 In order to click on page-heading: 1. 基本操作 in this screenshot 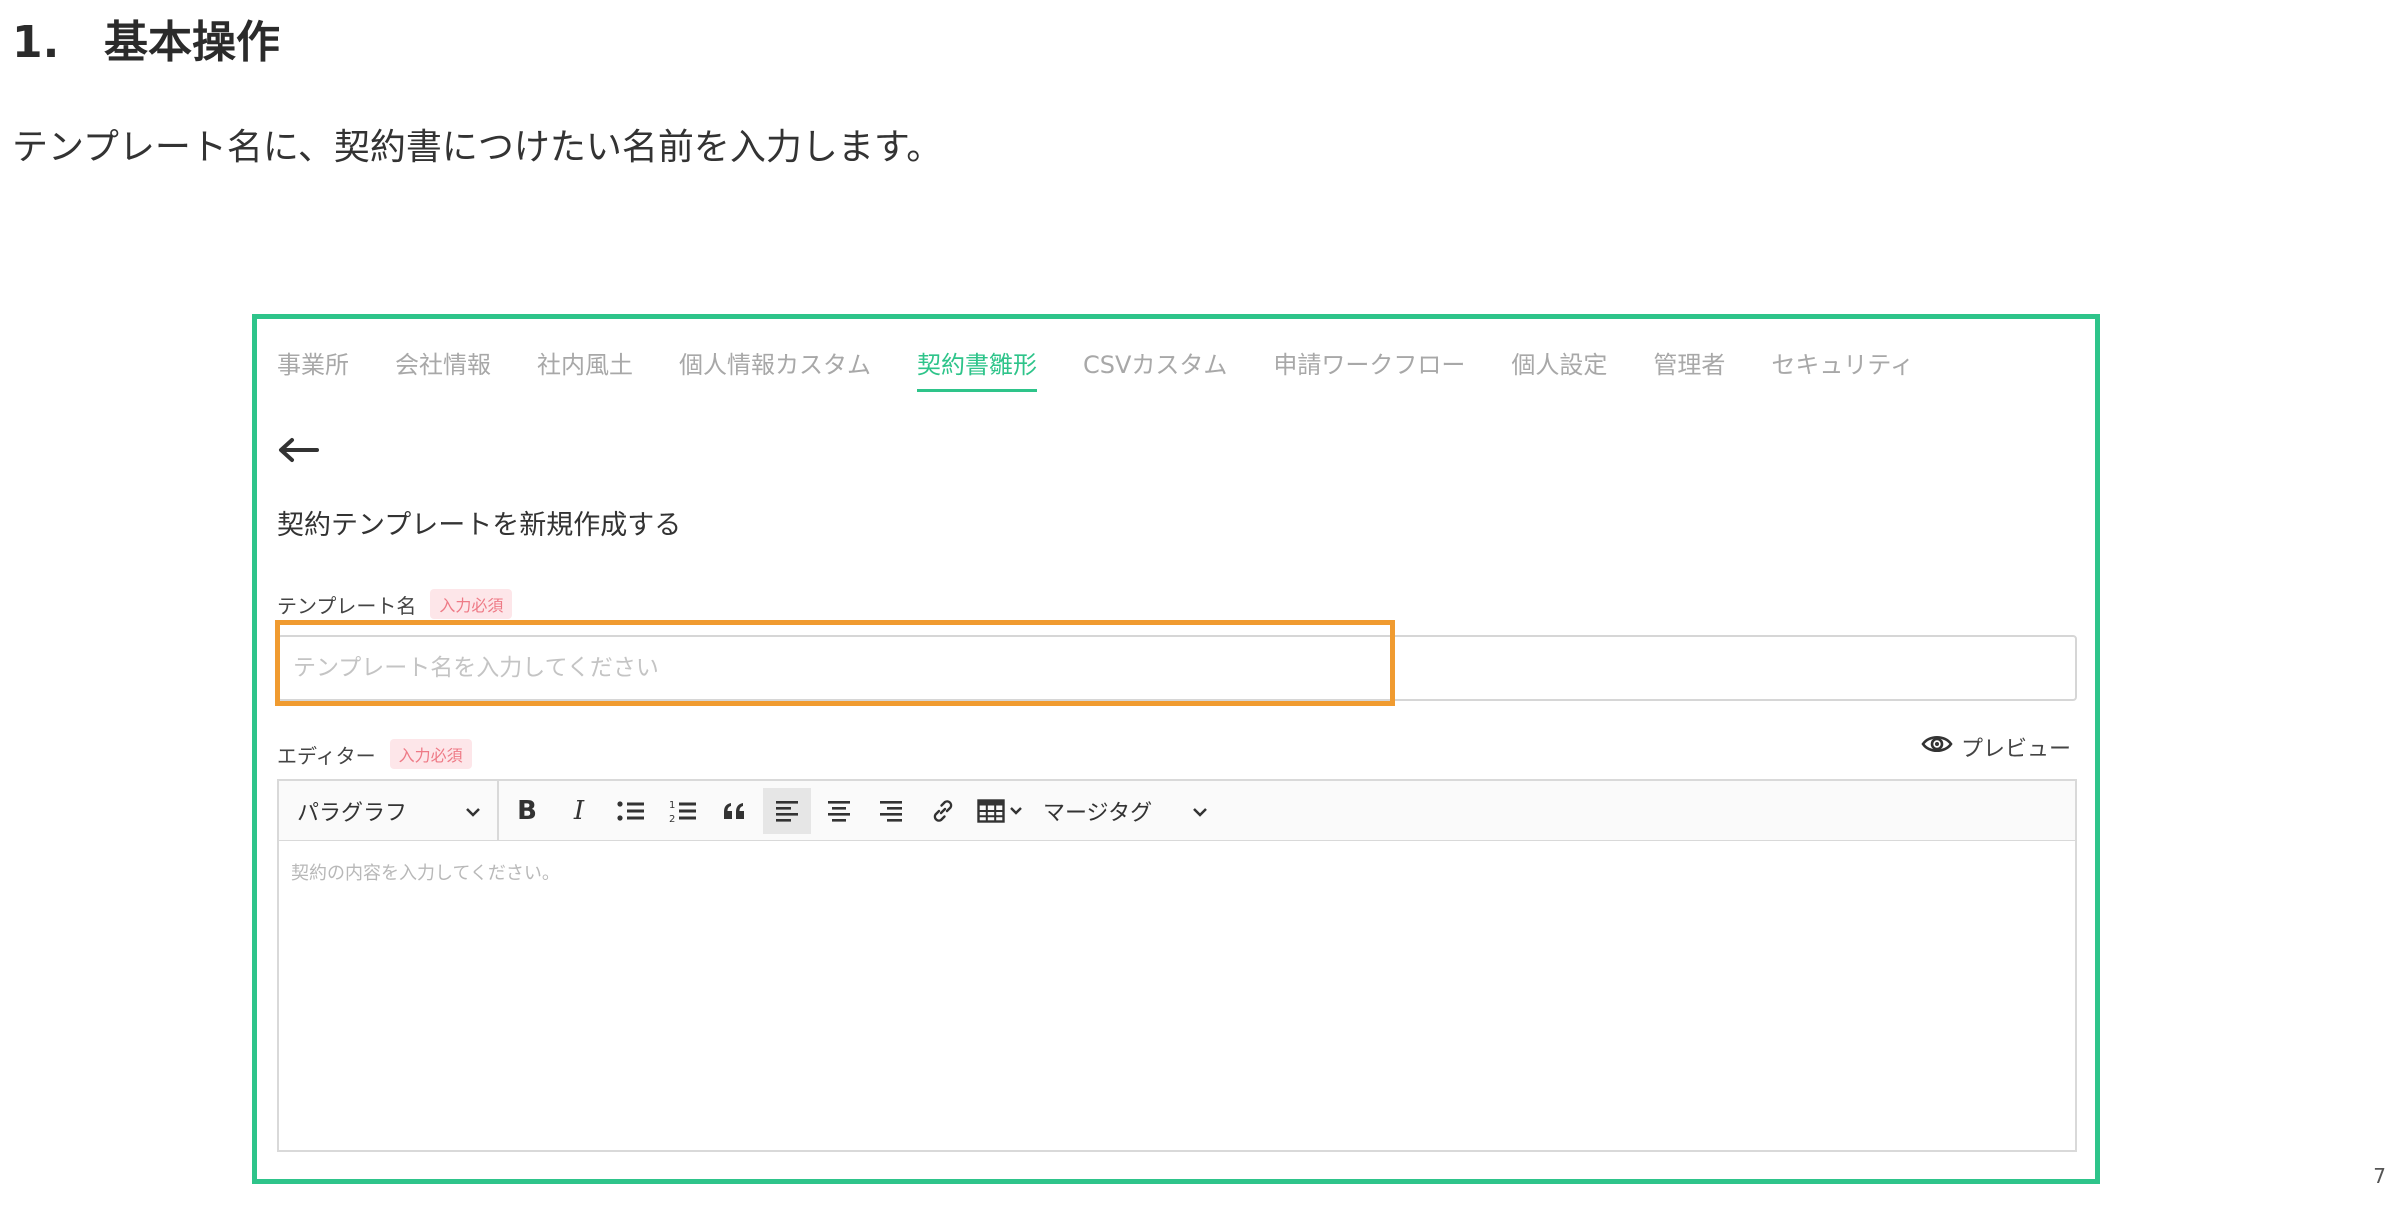, I will do `click(146, 38)`.